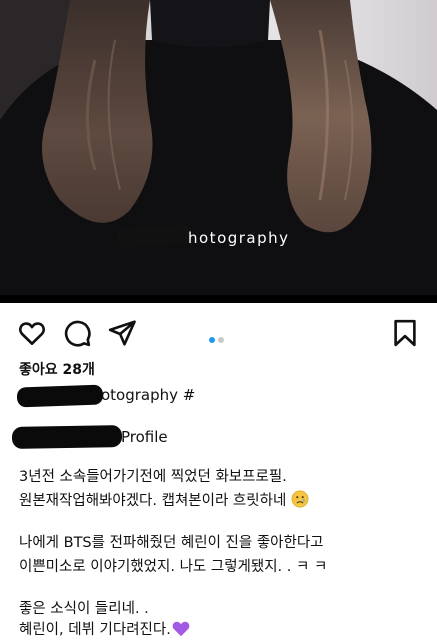 The width and height of the screenshot is (437, 644). I want to click on bookmark-icon, so click(405, 333).